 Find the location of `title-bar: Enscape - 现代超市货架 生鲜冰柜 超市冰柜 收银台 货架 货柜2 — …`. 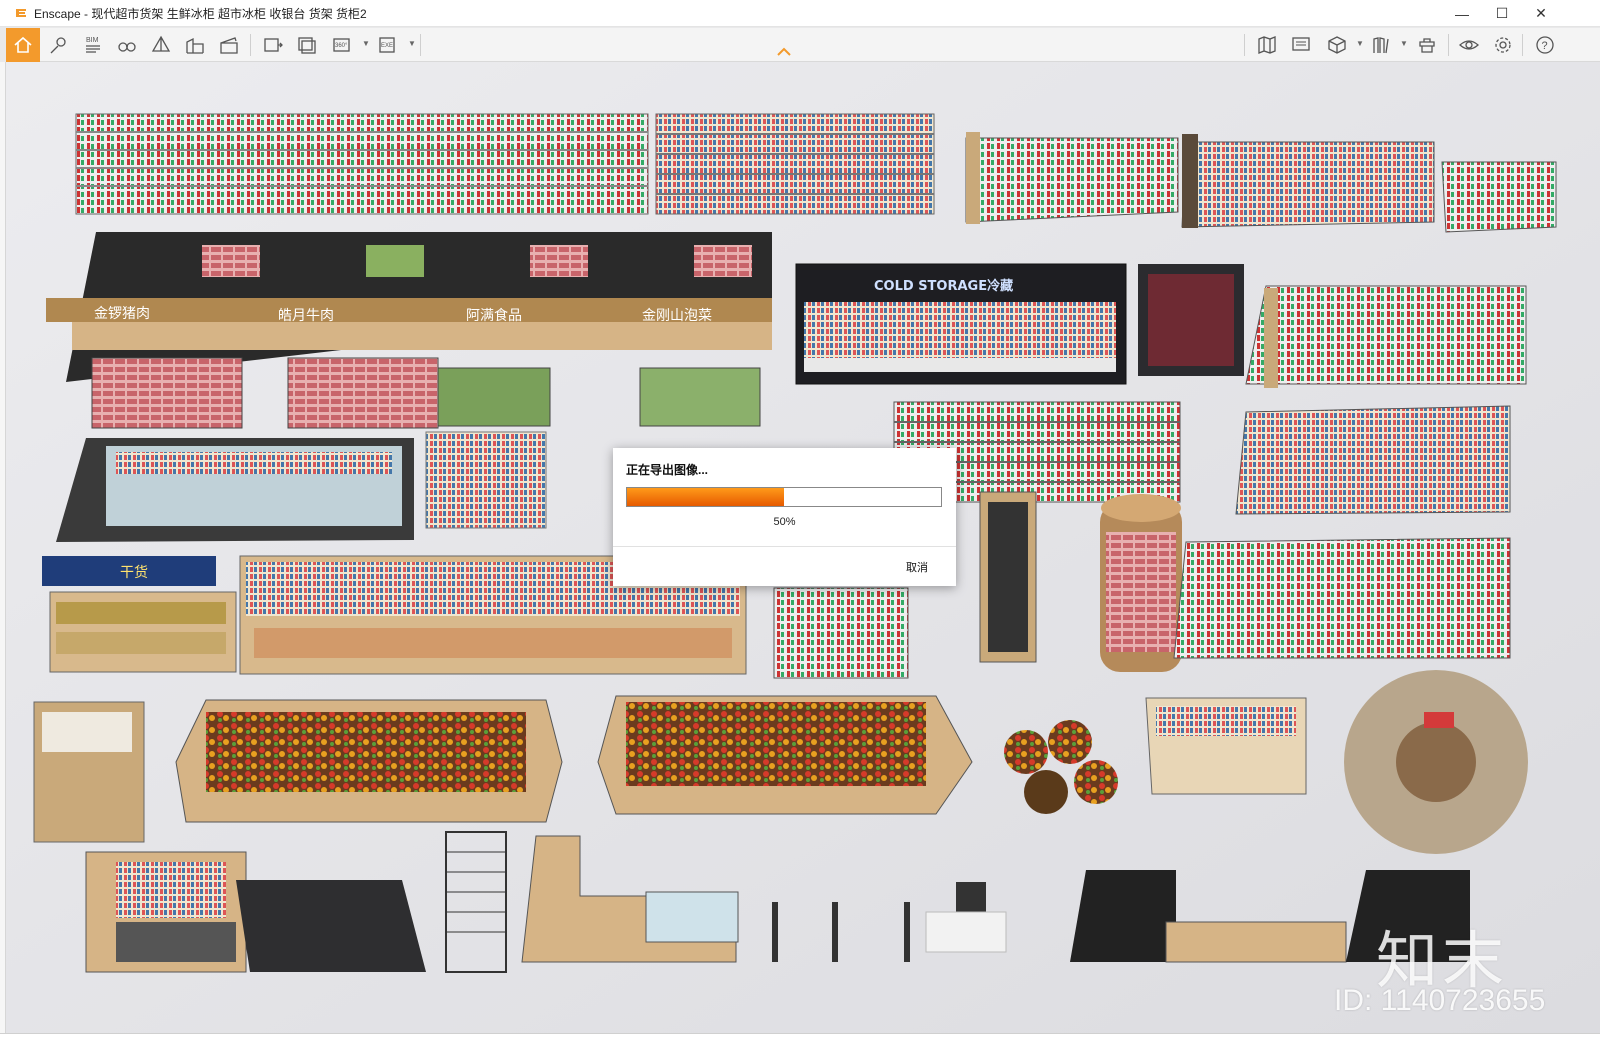

title-bar: Enscape - 现代超市货架 生鲜冰柜 超市冰柜 收银台 货架 货柜2 — … is located at coordinates (800, 13).